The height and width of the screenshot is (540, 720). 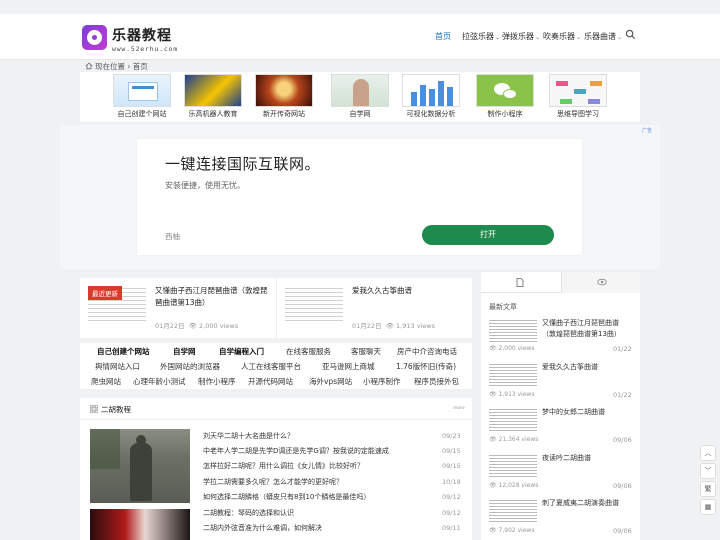 I want to click on post-title: 梦中的女郎二胡曲谱, so click(x=587, y=412).